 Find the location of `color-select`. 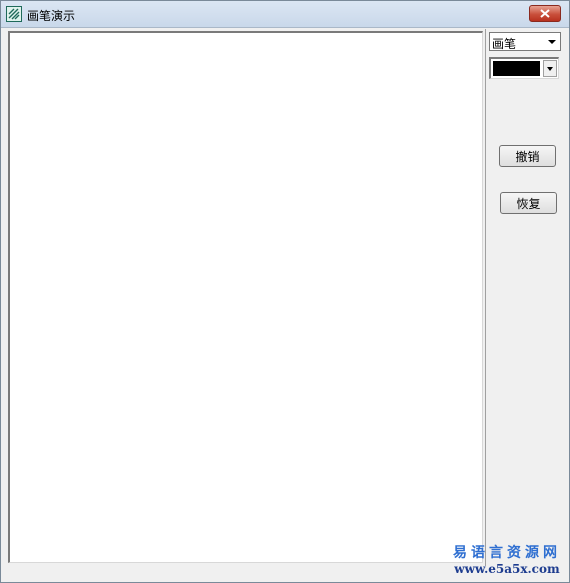

color-select is located at coordinates (524, 68).